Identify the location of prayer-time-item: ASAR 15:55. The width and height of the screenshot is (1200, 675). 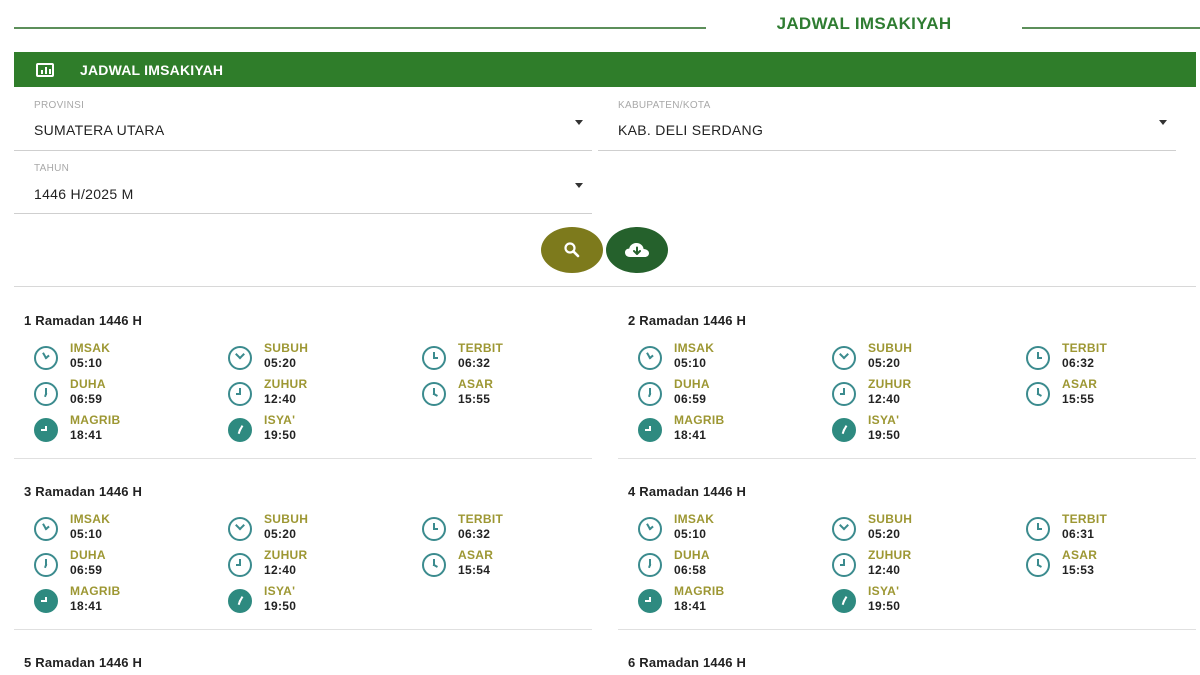
(512, 393).